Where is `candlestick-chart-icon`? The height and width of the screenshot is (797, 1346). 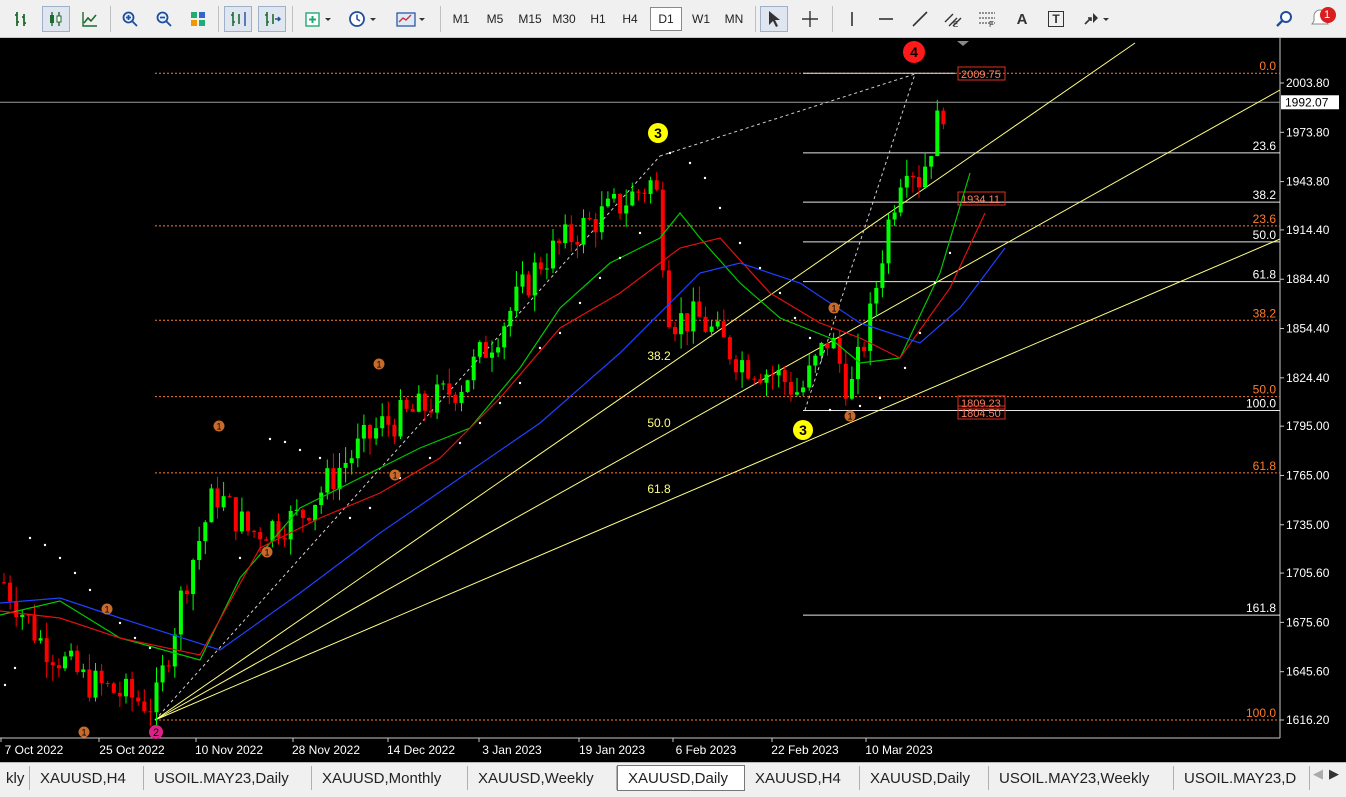
candlestick-chart-icon is located at coordinates (56, 19).